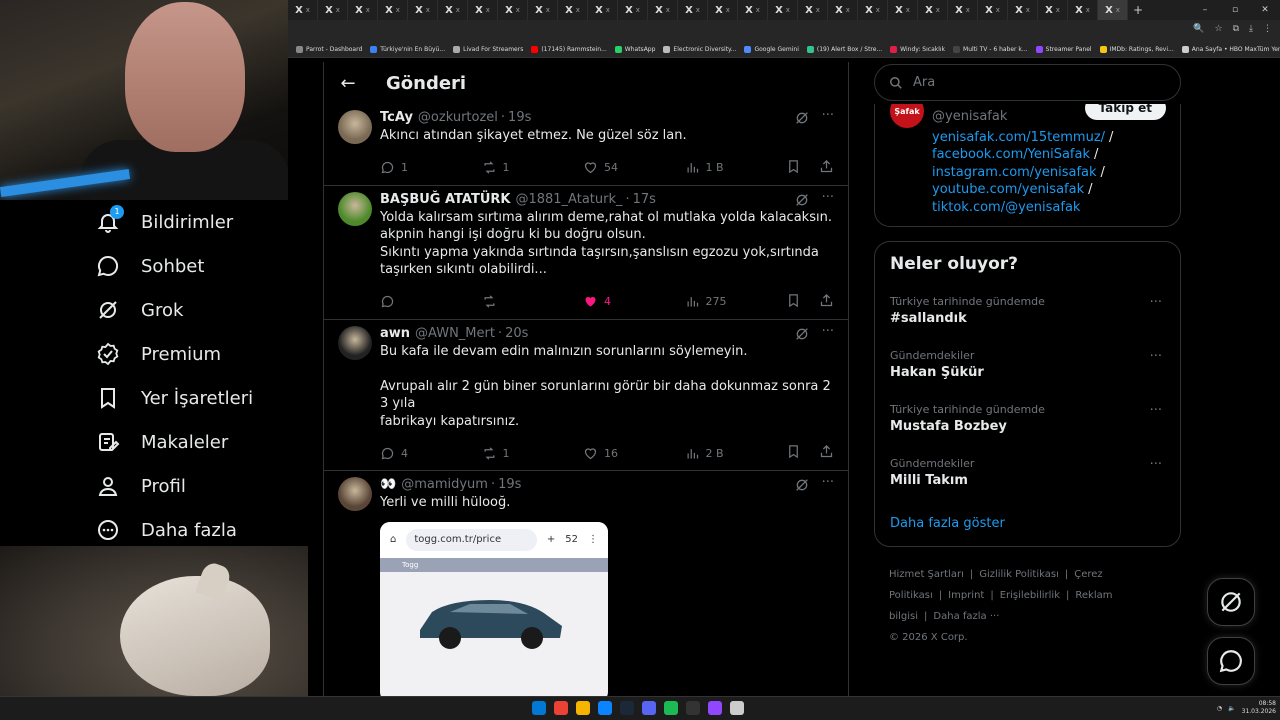 The height and width of the screenshot is (720, 1280). Describe the element at coordinates (1265, 10) in the screenshot. I see `close-window-button: ✕` at that location.